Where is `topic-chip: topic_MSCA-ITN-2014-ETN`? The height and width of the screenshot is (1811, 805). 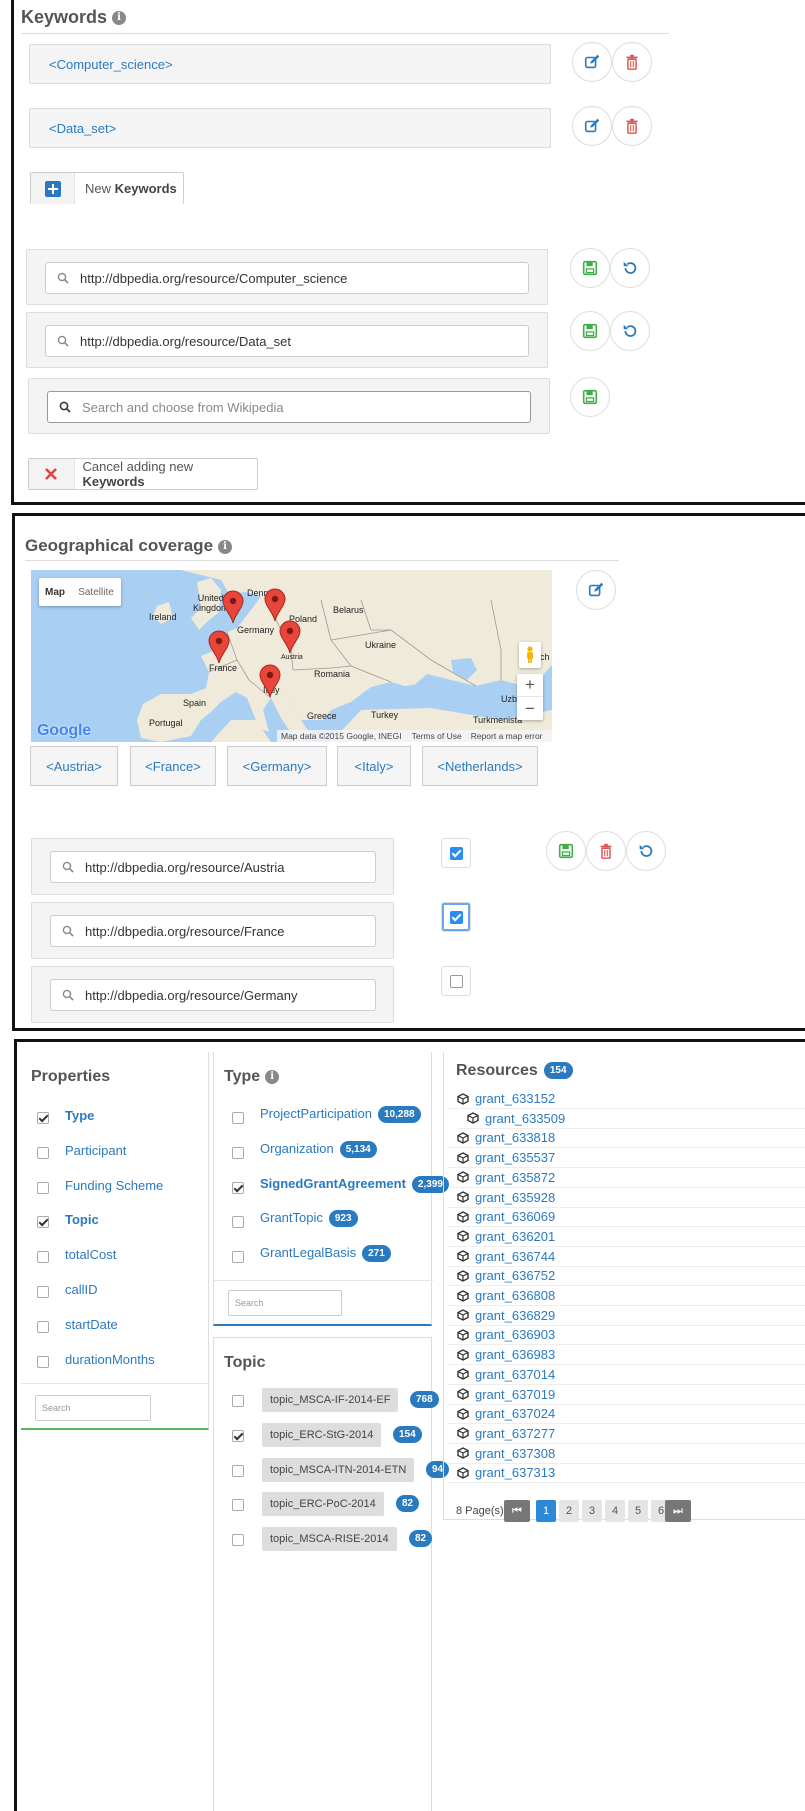 topic-chip: topic_MSCA-ITN-2014-ETN is located at coordinates (338, 1469).